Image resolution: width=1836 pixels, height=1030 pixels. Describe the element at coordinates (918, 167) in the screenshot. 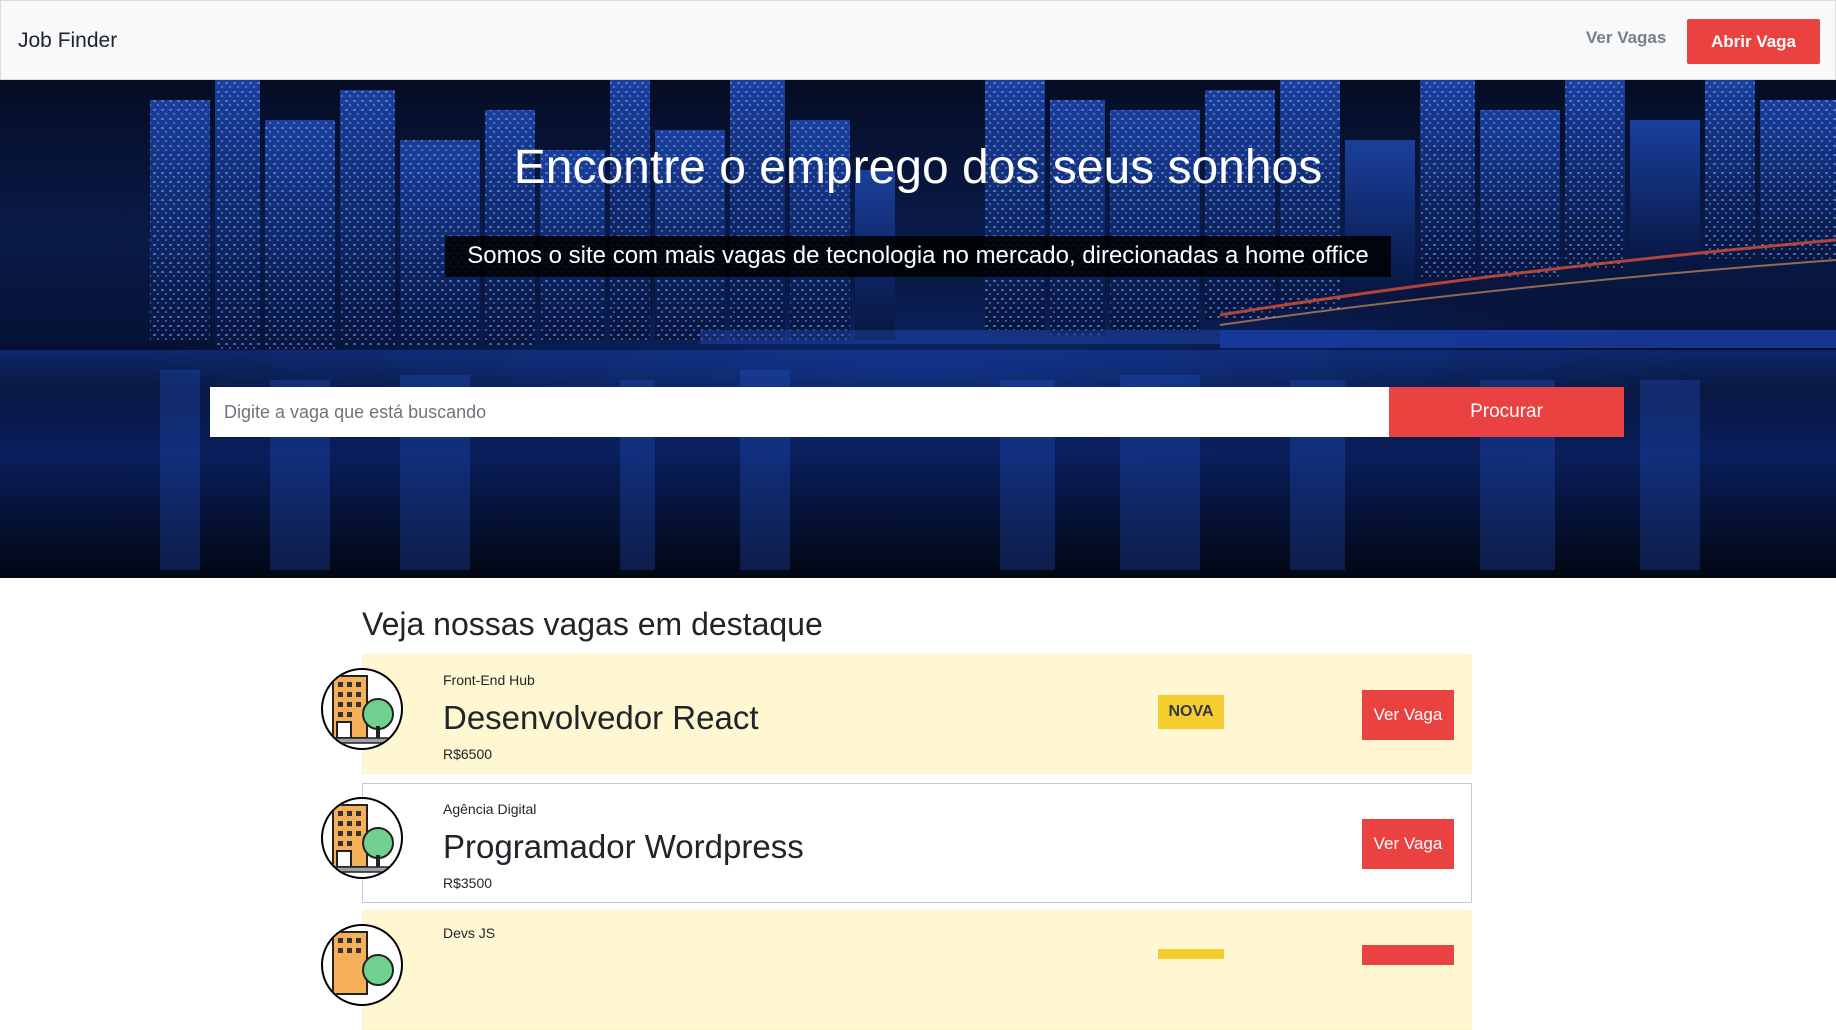

I see `hero-title: Encontre o emprego dos seus sonhos` at that location.